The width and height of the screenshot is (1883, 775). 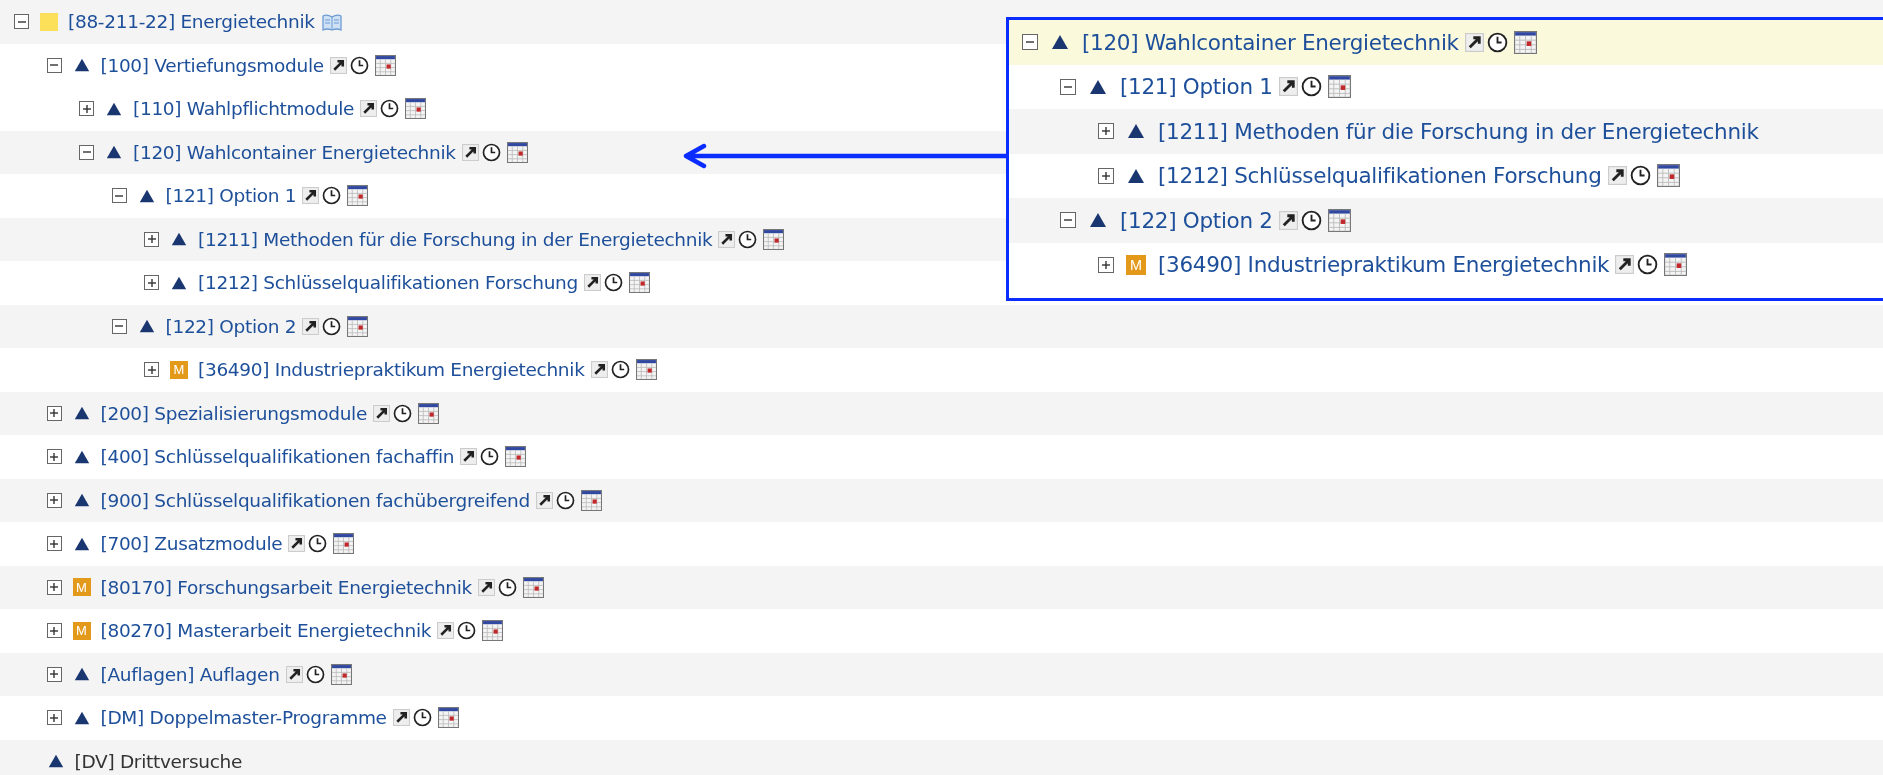 What do you see at coordinates (233, 413) in the screenshot?
I see `tree-node-link: [200] Spezialisierungsmodule` at bounding box center [233, 413].